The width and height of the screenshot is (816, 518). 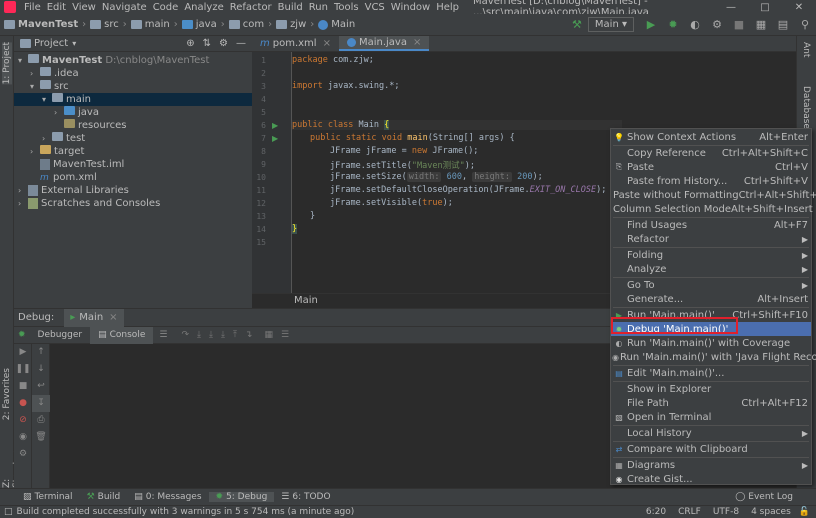 I want to click on project-tool-button: 1: Project, so click(x=7, y=63).